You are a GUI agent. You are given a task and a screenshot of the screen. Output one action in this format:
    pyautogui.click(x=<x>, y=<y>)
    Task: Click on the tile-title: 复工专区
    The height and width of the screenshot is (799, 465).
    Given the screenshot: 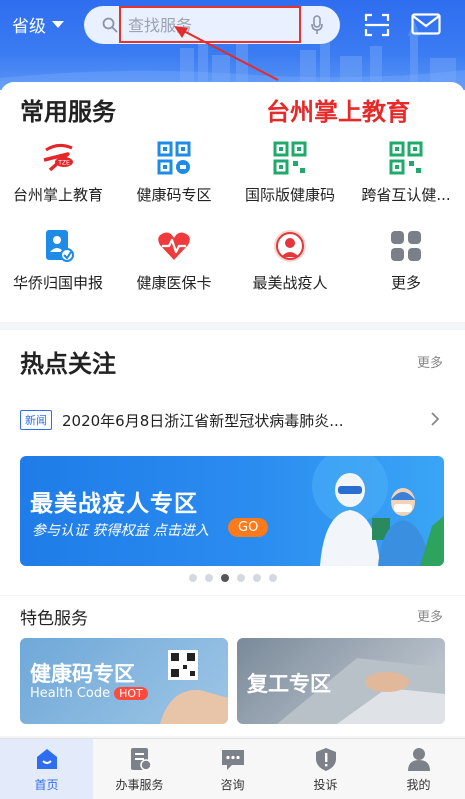 What is the action you would take?
    pyautogui.click(x=289, y=684)
    